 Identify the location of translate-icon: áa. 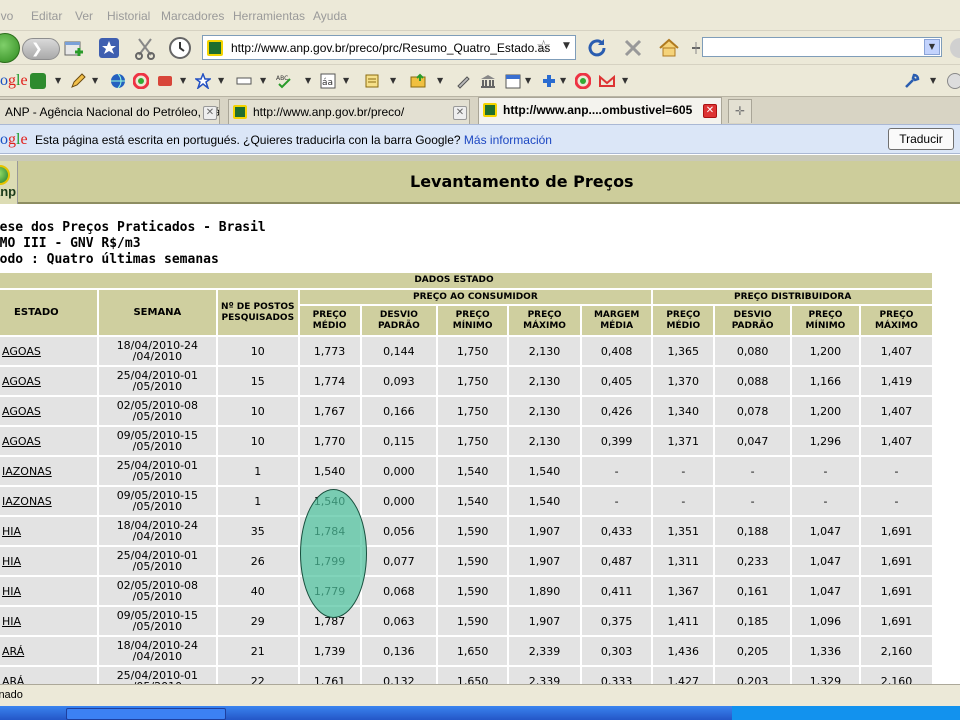
(328, 81).